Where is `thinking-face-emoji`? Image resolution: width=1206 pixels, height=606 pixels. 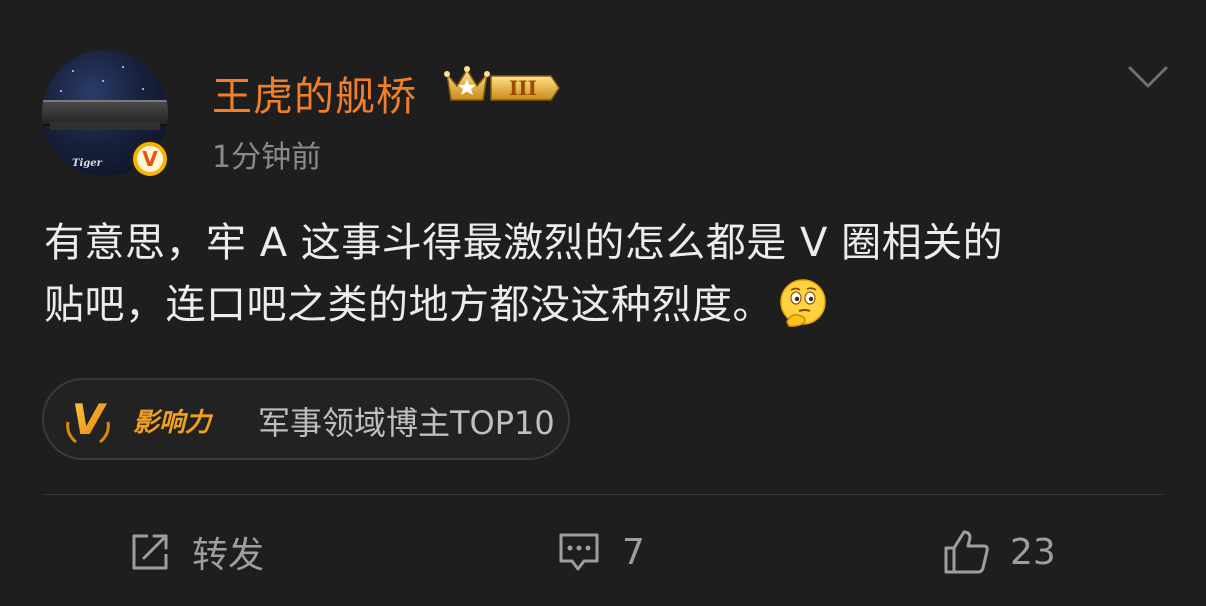
thinking-face-emoji is located at coordinates (803, 303).